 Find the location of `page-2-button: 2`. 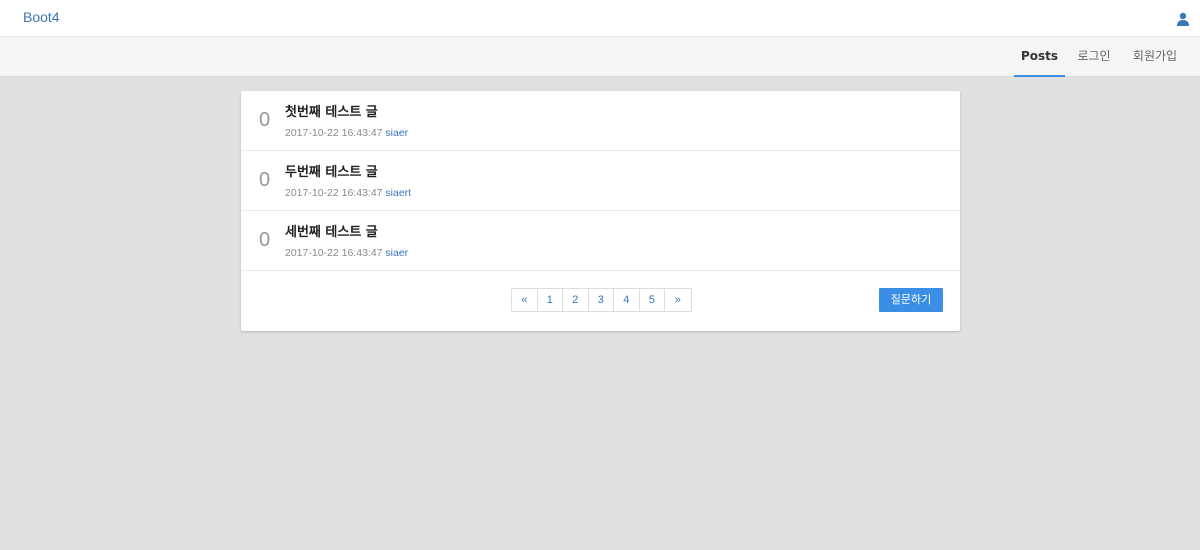

page-2-button: 2 is located at coordinates (576, 300).